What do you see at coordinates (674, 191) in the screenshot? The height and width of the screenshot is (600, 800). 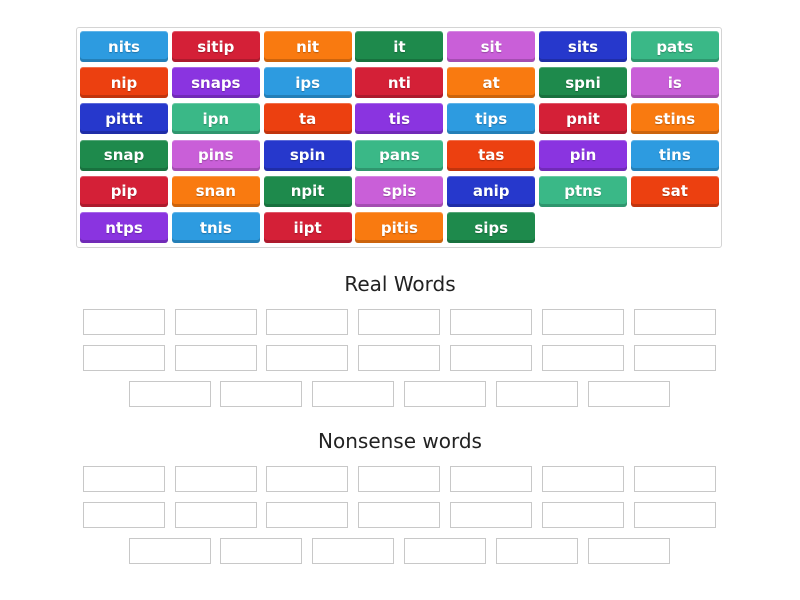 I see `word-tile: sat` at bounding box center [674, 191].